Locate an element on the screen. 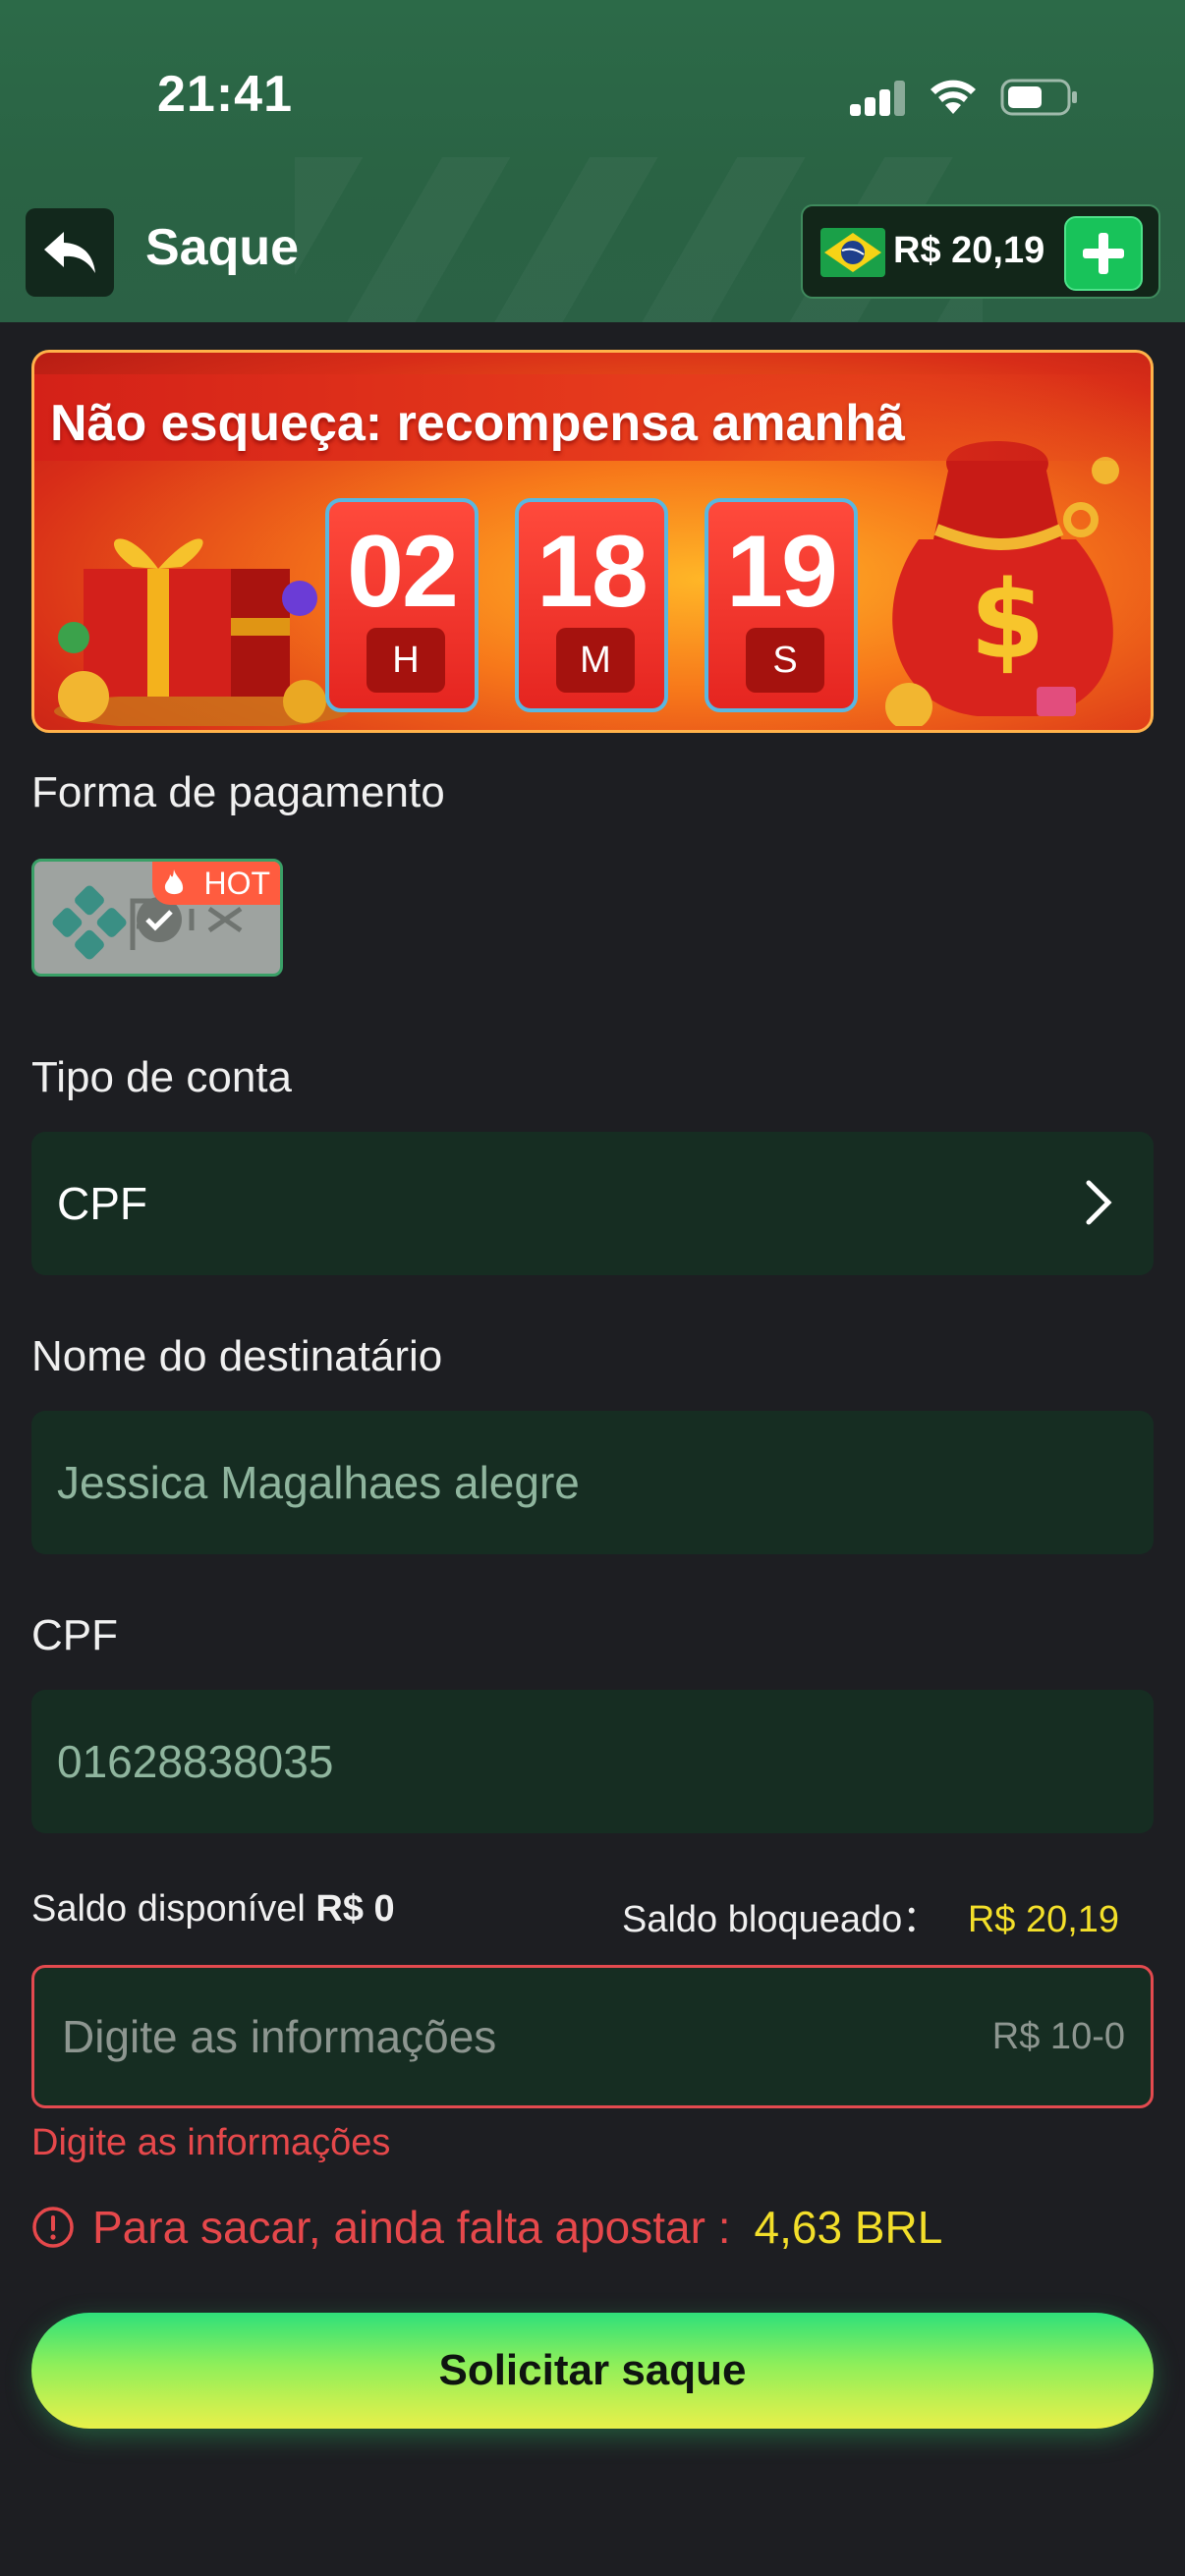  cpf-field: 01628838035 is located at coordinates (592, 1761).